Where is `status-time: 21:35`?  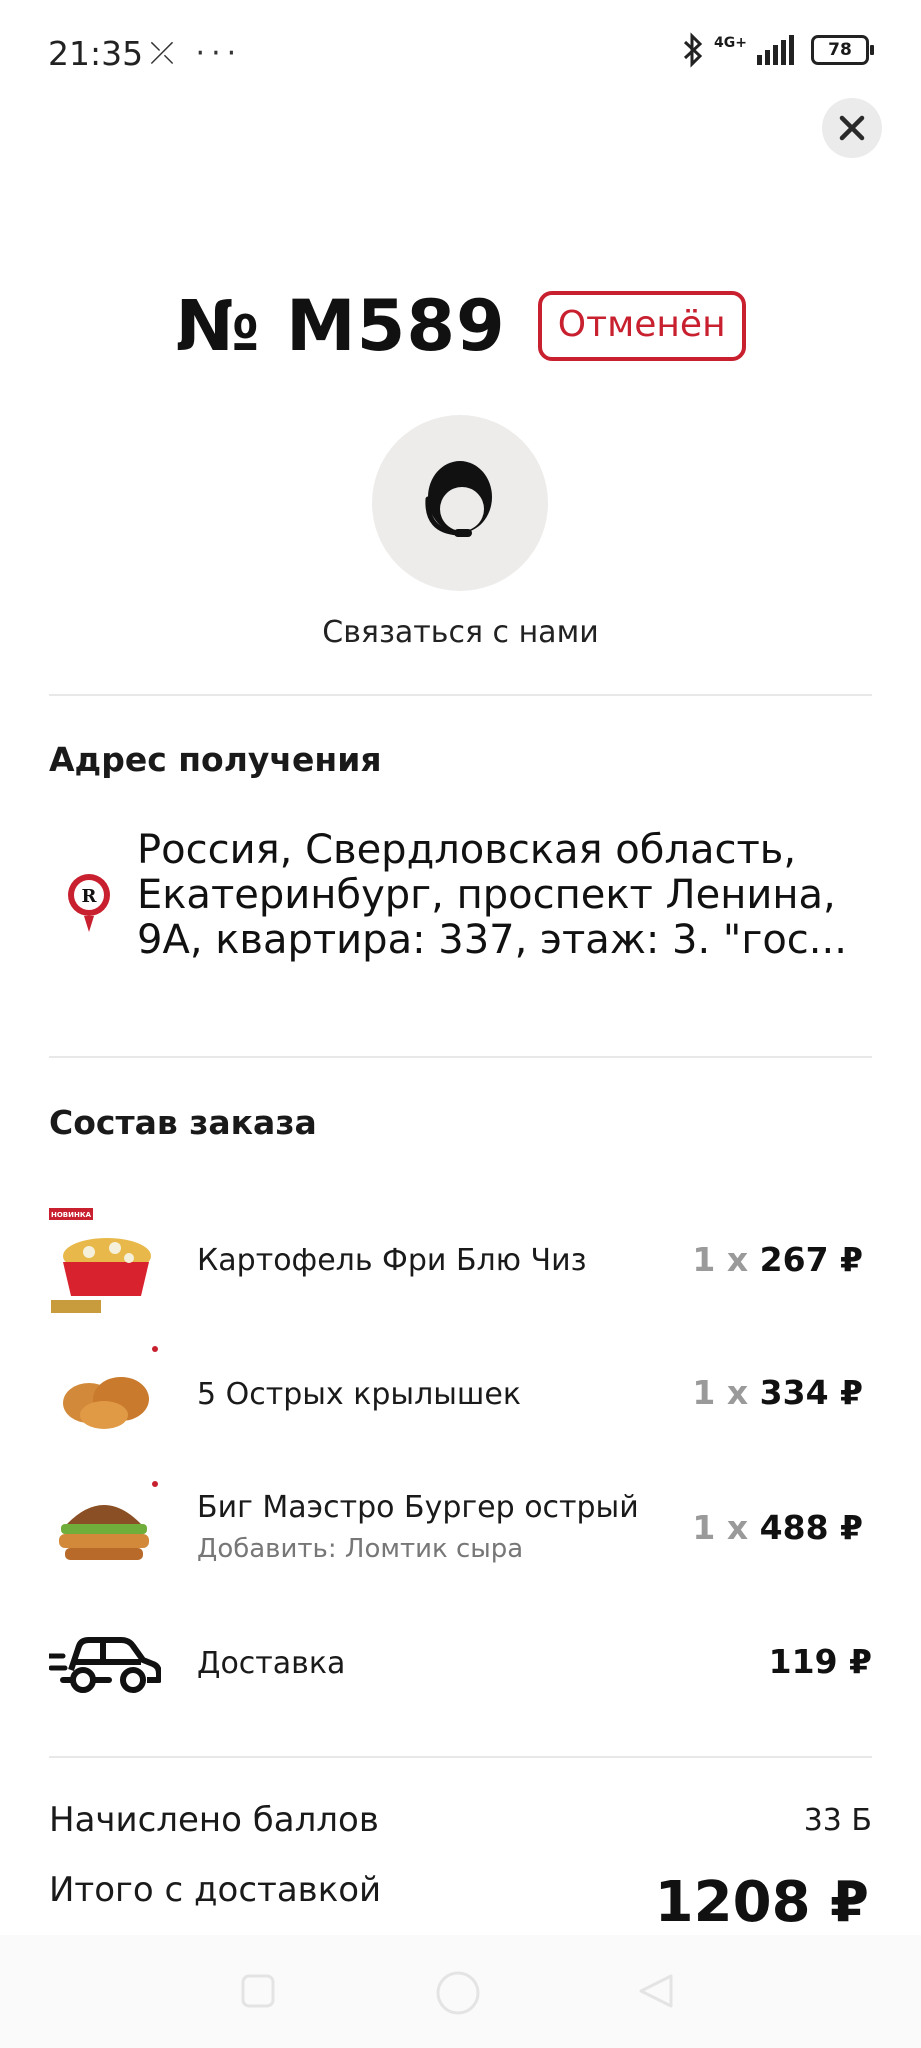
status-time: 21:35 is located at coordinates (96, 53).